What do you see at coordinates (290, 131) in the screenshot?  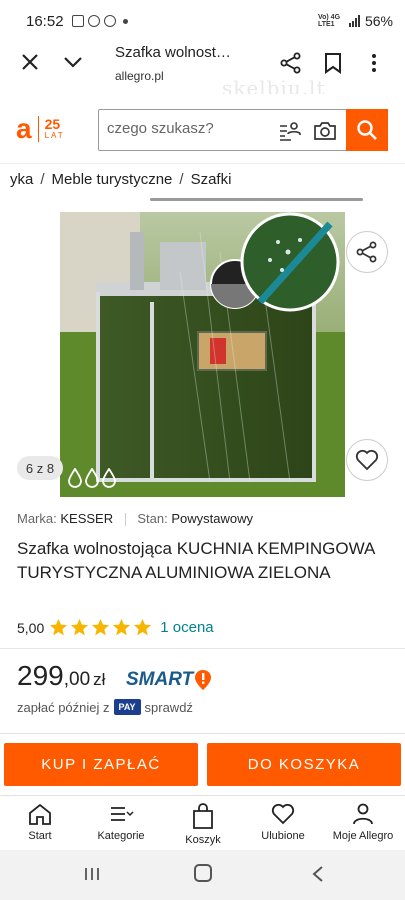 I see `filter-list-icon` at bounding box center [290, 131].